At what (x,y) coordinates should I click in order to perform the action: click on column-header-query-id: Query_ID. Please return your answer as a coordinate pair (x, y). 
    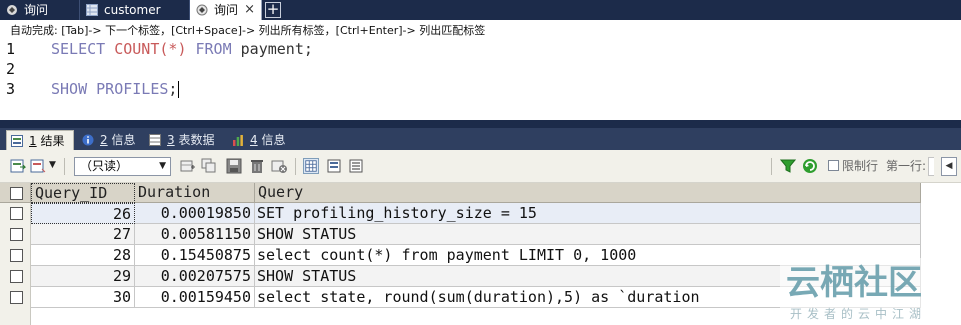
    Looking at the image, I should click on (83, 193).